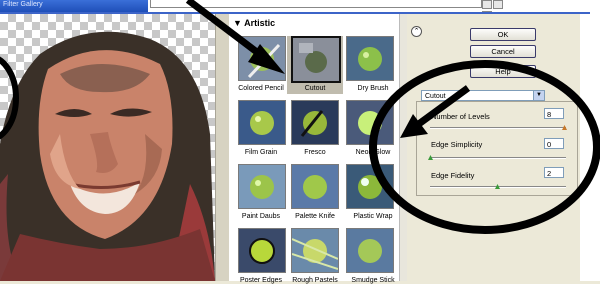 The height and width of the screenshot is (284, 600). I want to click on filter-select-value: Cutout, so click(435, 96).